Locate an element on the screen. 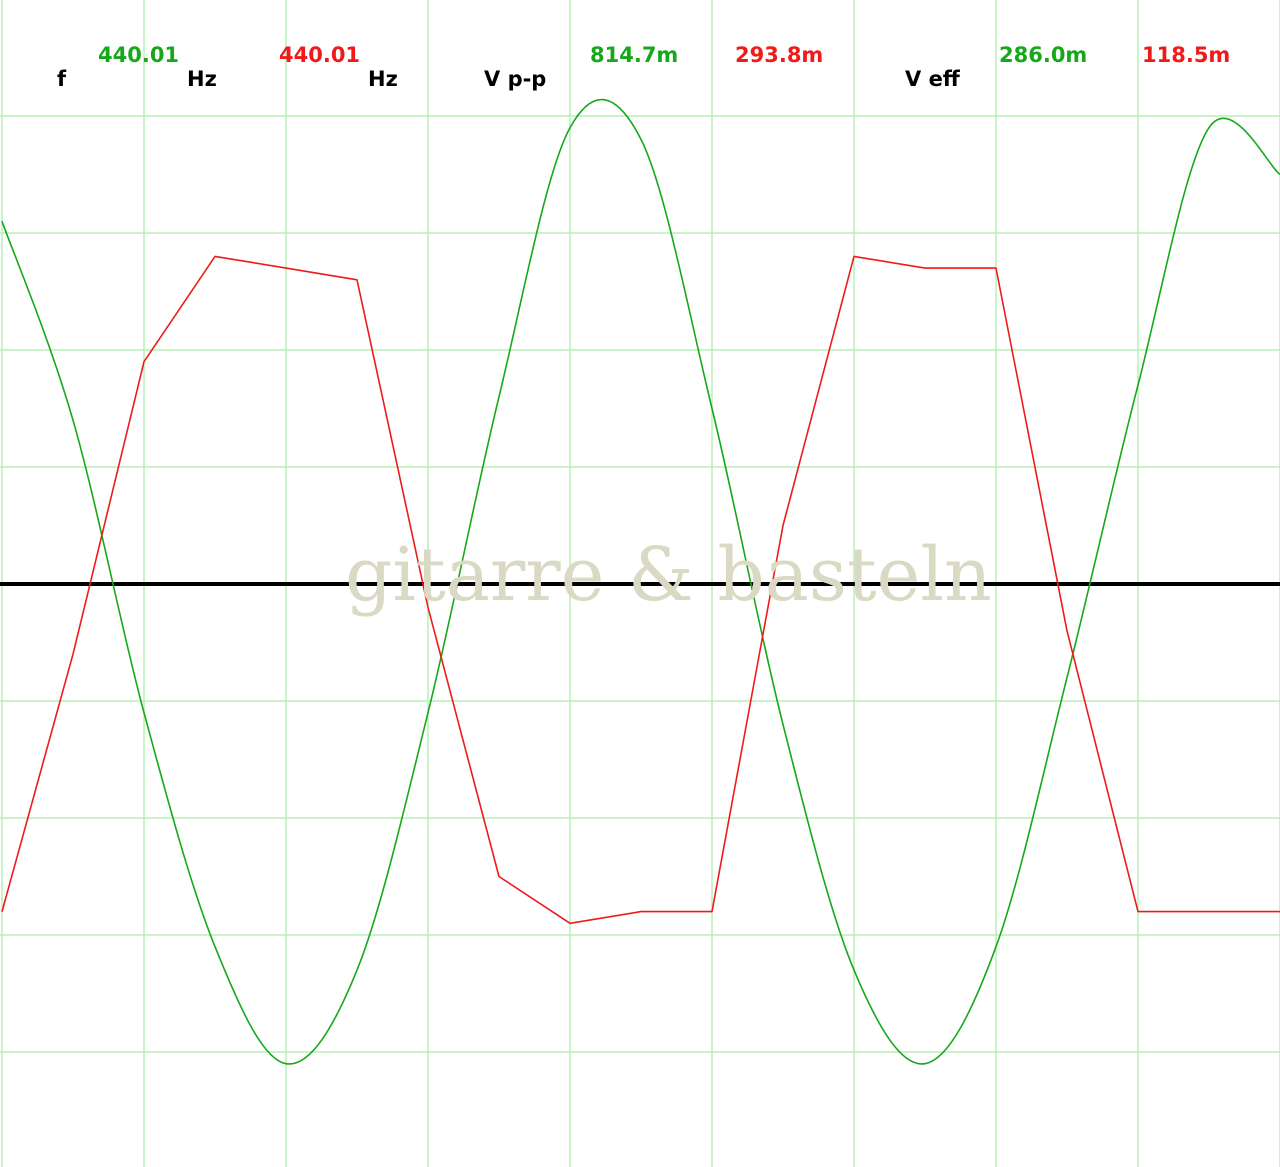  veff-ch2-value: 118.5m is located at coordinates (1186, 55).